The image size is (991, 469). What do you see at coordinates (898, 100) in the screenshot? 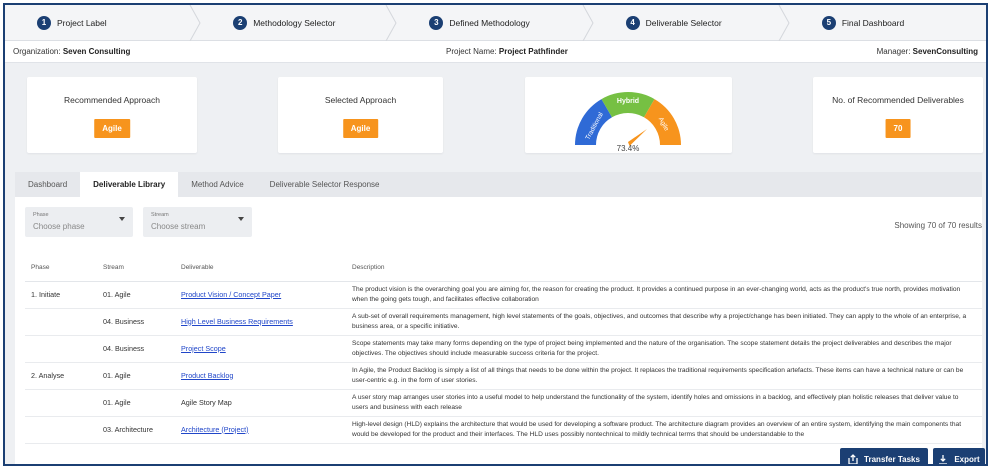
I see `card-title: No. of Recommended Deliverables` at bounding box center [898, 100].